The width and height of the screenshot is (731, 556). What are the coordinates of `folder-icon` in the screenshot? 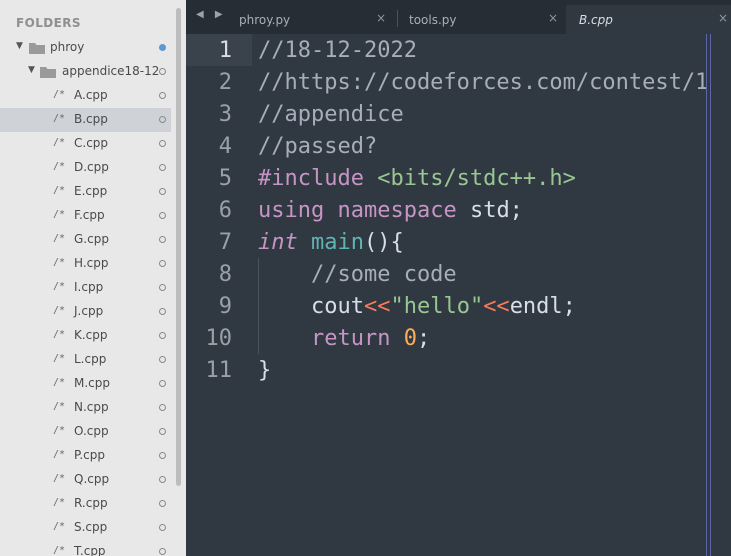 It's located at (37, 48).